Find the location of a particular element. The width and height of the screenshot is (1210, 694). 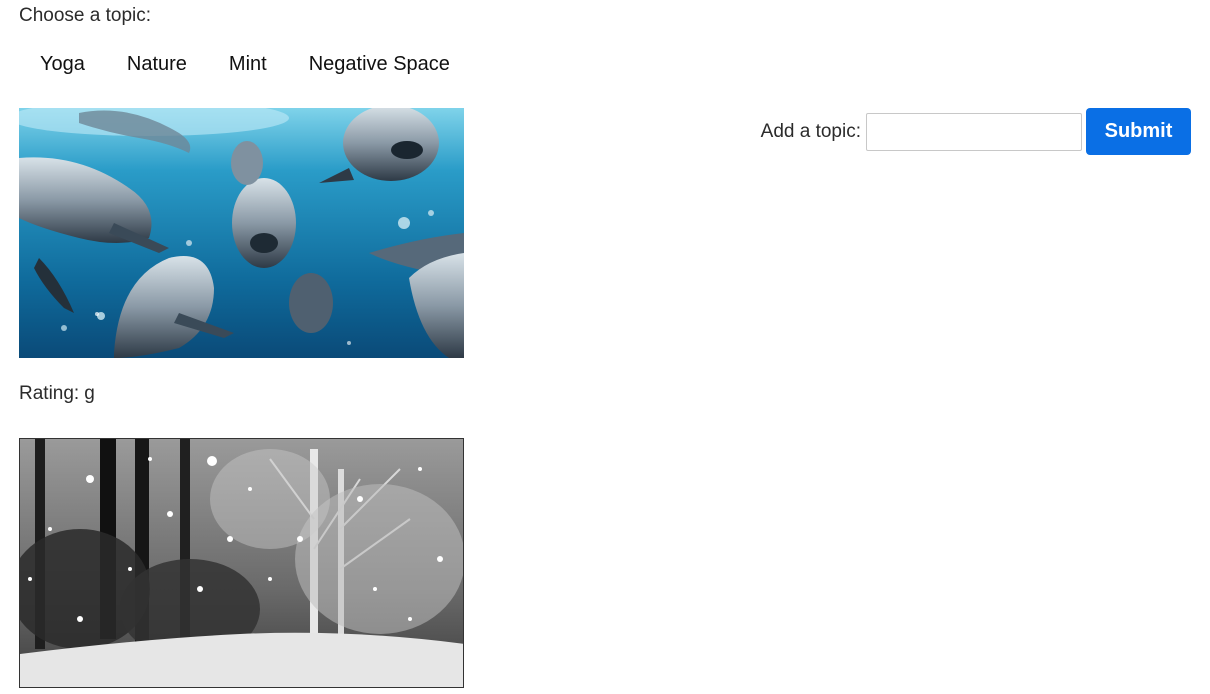

add-topic-label: Add a topic: is located at coordinates (810, 131).